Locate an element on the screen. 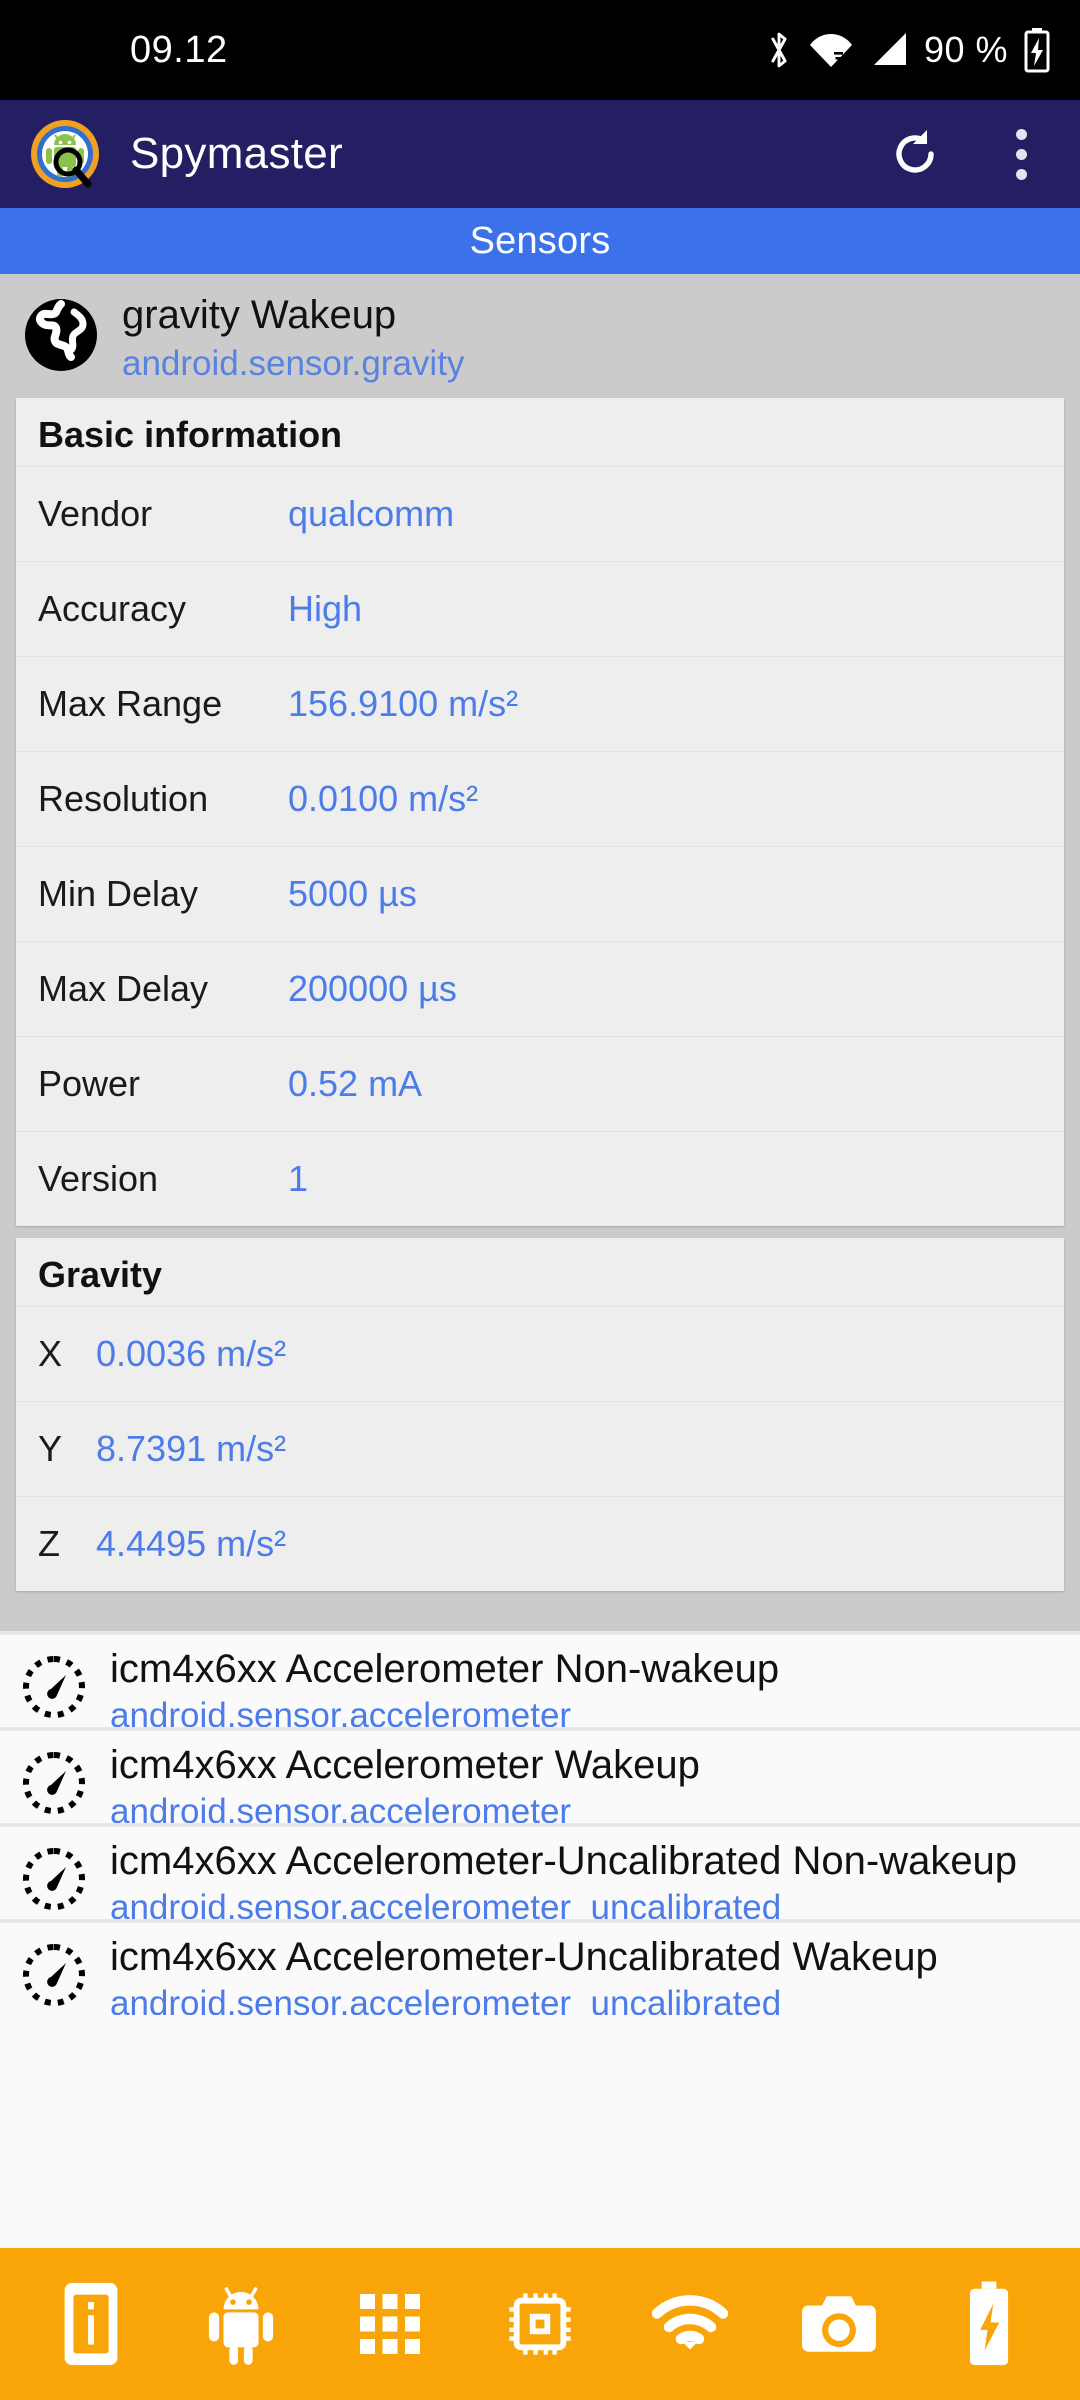  overflow-menu-button is located at coordinates (1021, 154).